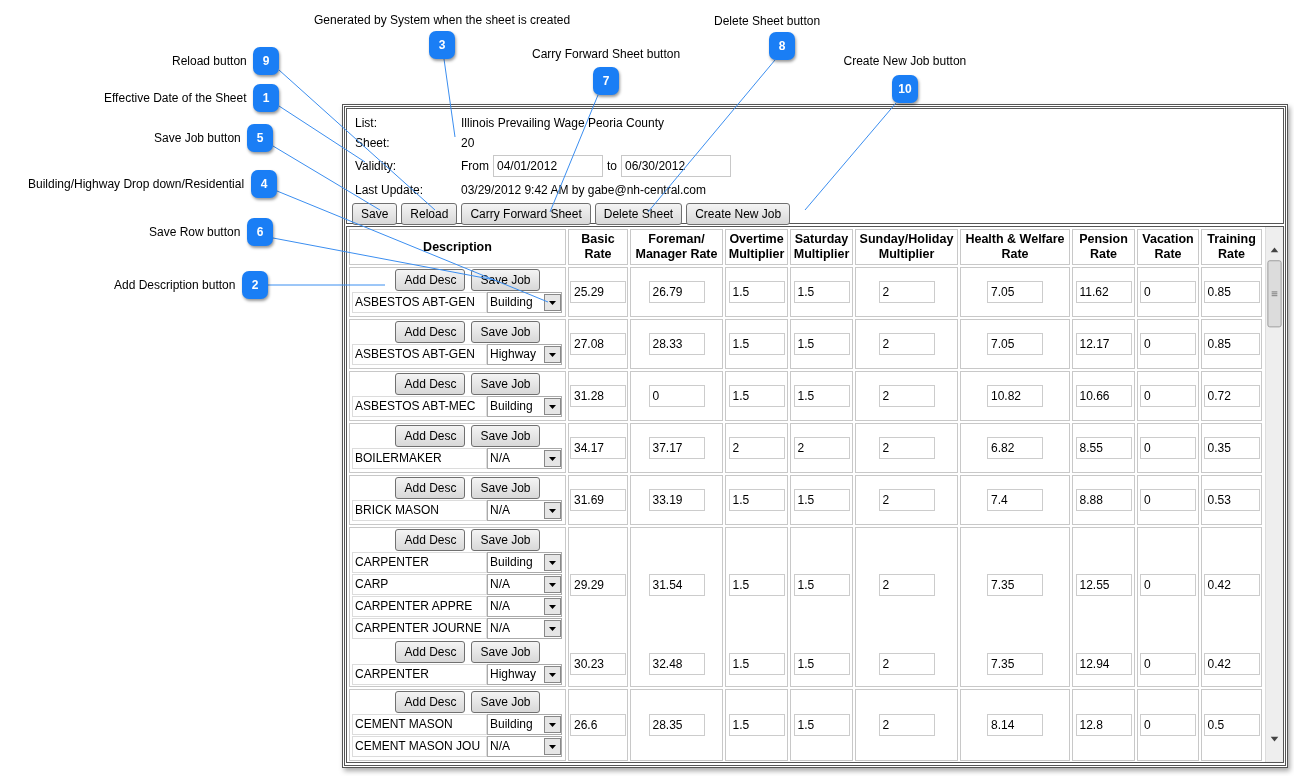  What do you see at coordinates (1103, 396) in the screenshot?
I see `rate-field: 10.66` at bounding box center [1103, 396].